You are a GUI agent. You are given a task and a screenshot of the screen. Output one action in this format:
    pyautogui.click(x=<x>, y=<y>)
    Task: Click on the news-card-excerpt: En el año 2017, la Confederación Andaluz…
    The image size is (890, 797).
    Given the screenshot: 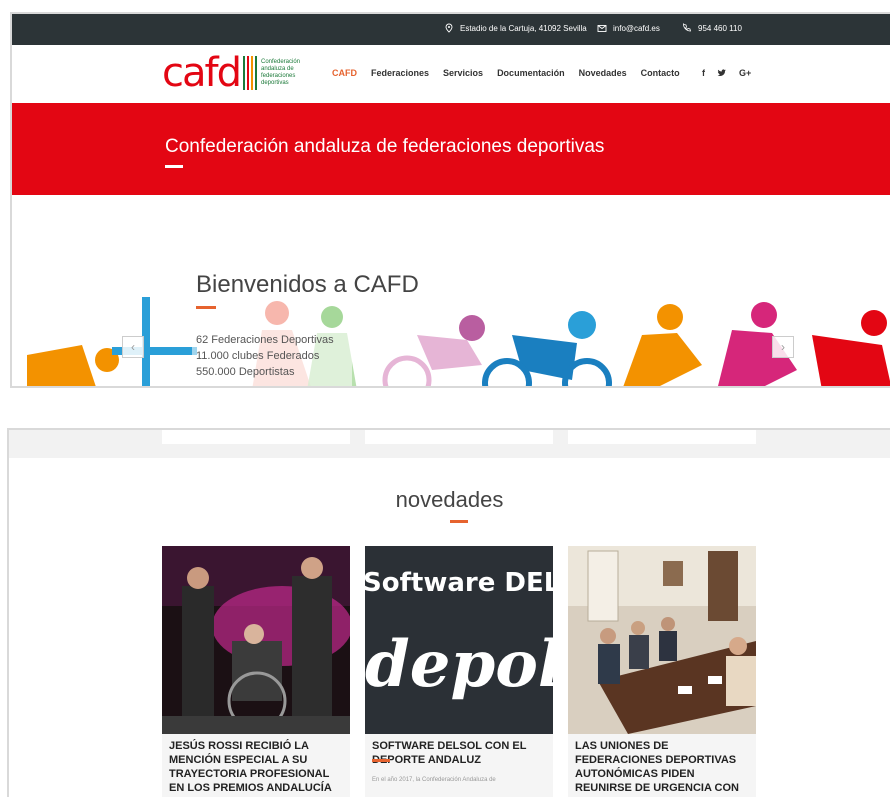 What is the action you would take?
    pyautogui.click(x=434, y=780)
    